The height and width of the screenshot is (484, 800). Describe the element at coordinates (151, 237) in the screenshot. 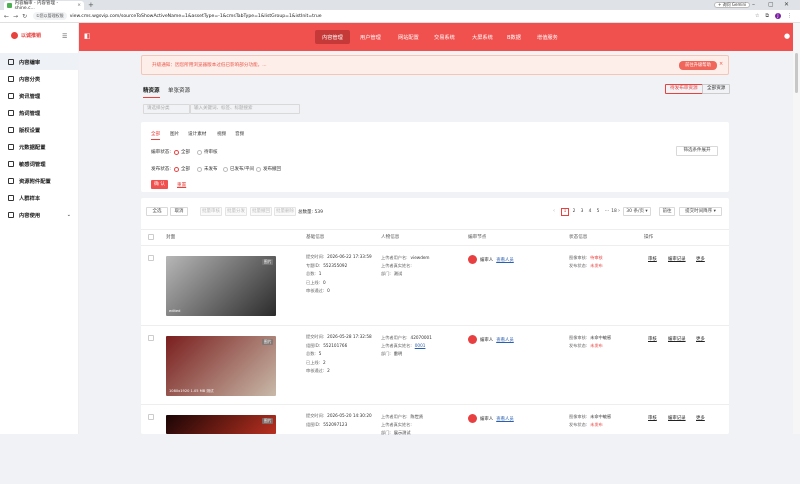

I see `select-all-checkbox` at that location.